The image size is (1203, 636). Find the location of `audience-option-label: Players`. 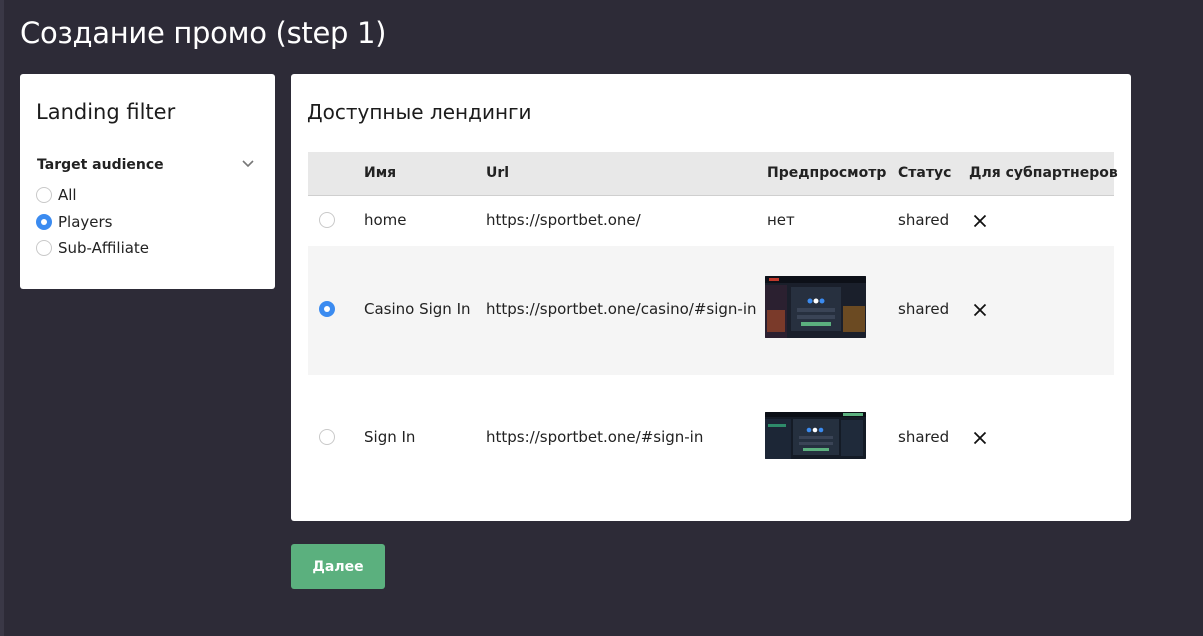

audience-option-label: Players is located at coordinates (85, 222).